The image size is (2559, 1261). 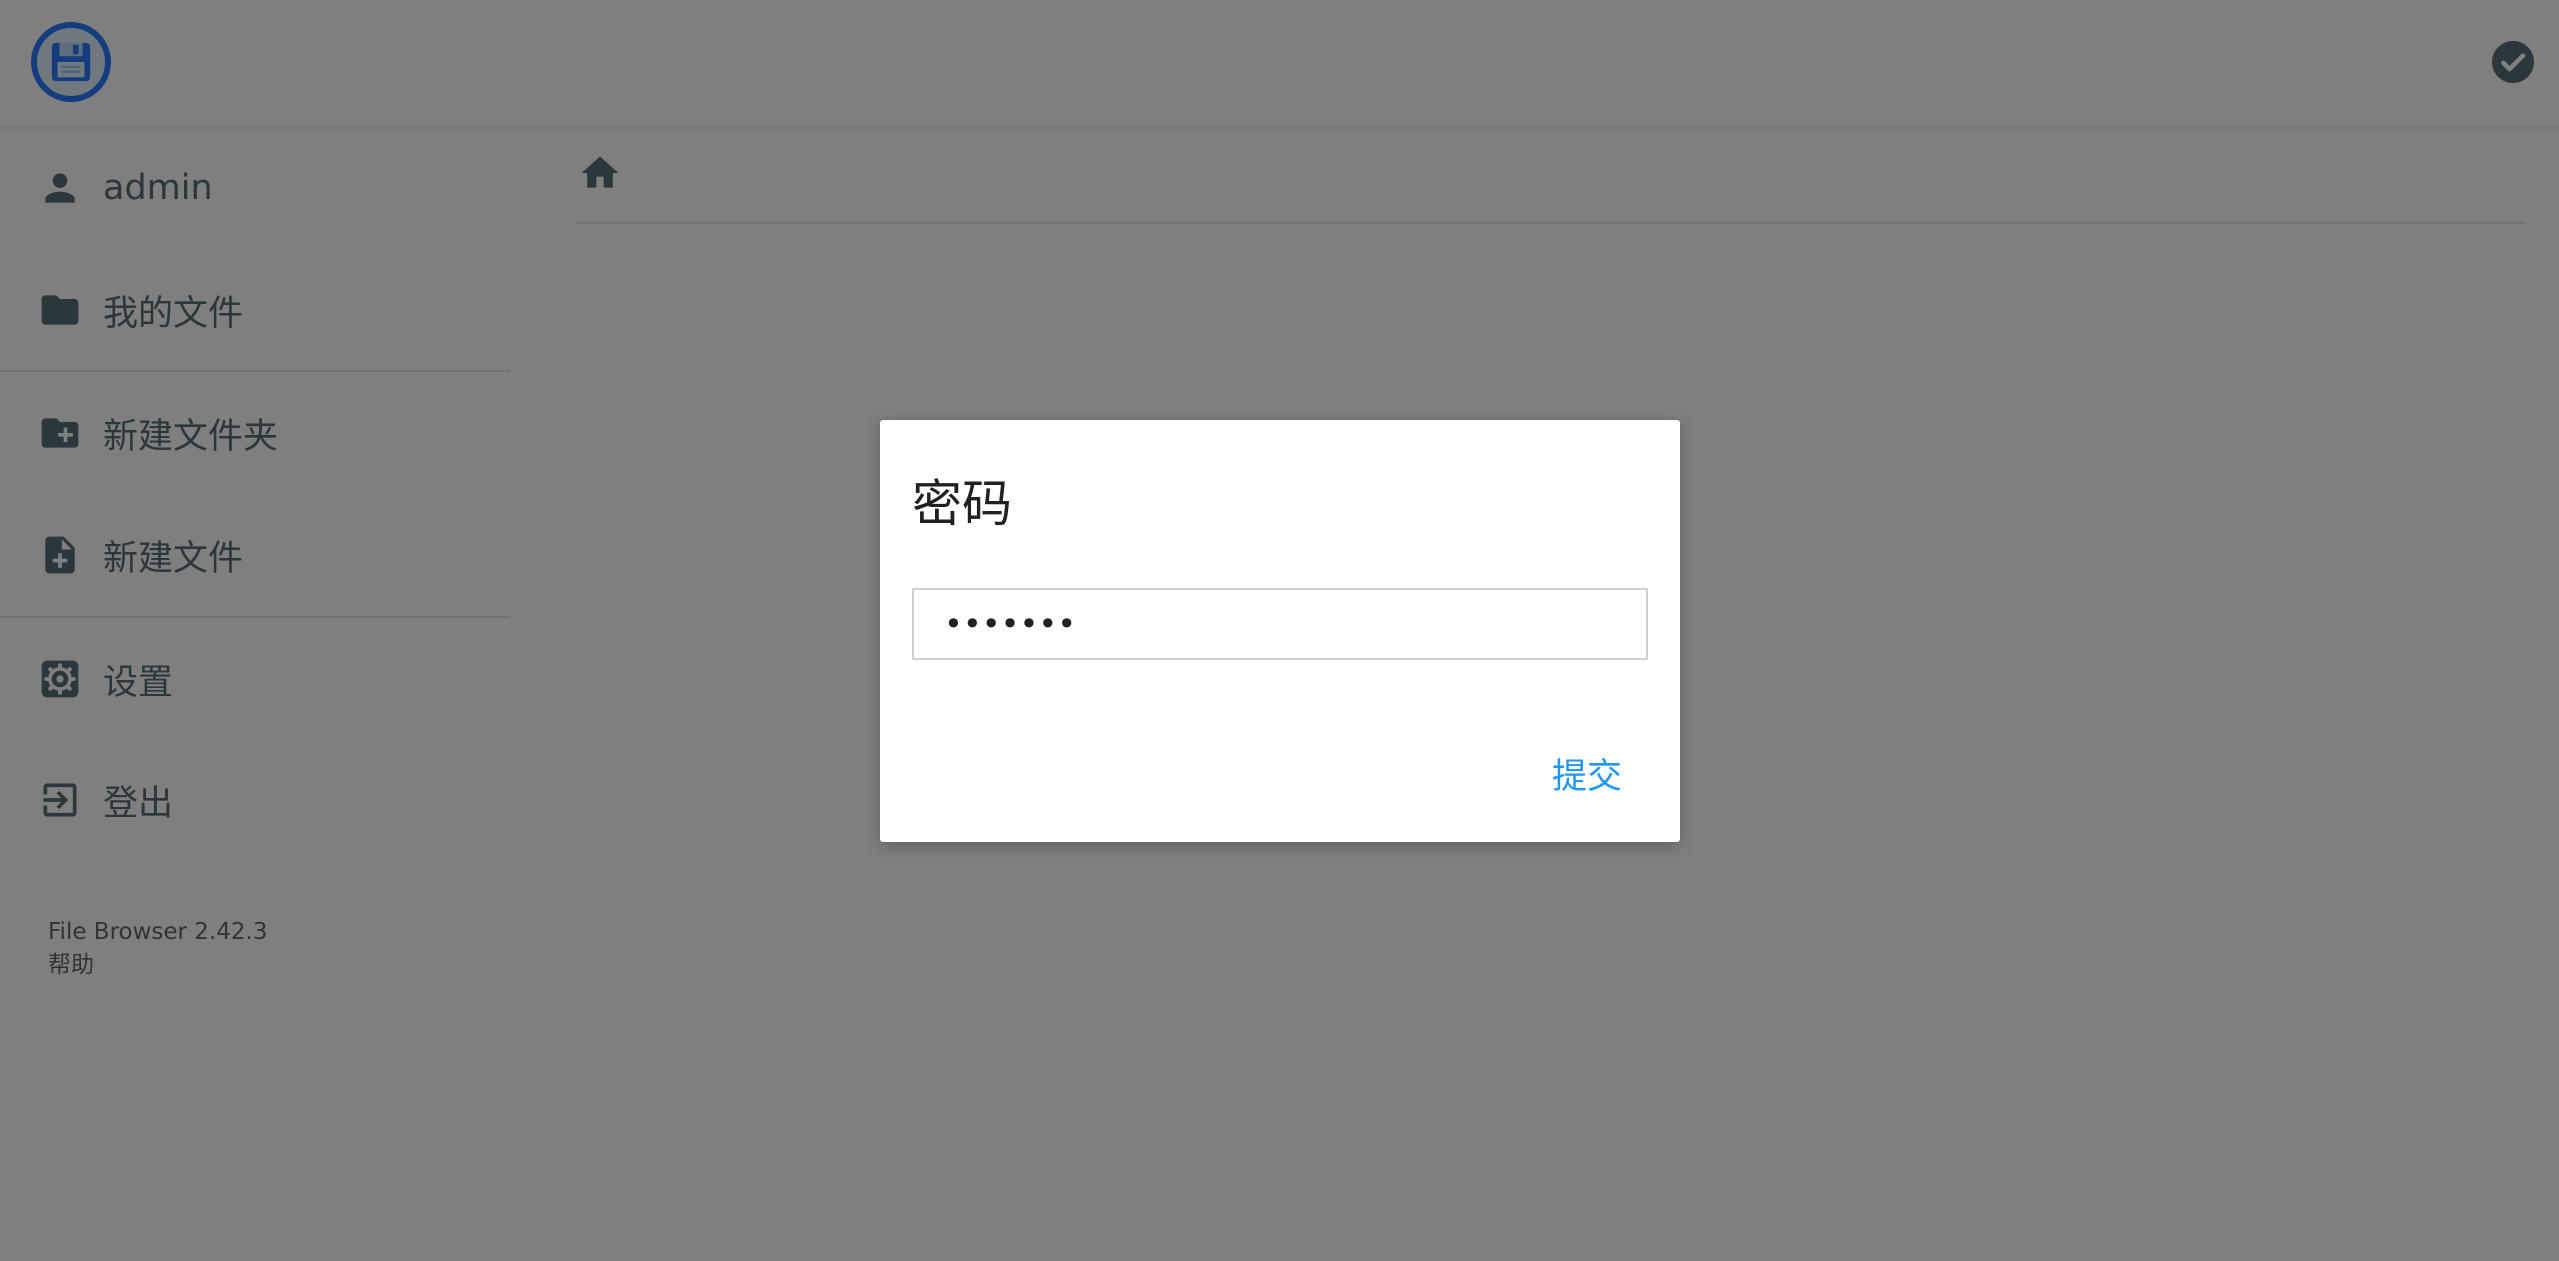 I want to click on password-dialog: 密码 提交, so click(x=1280, y=631).